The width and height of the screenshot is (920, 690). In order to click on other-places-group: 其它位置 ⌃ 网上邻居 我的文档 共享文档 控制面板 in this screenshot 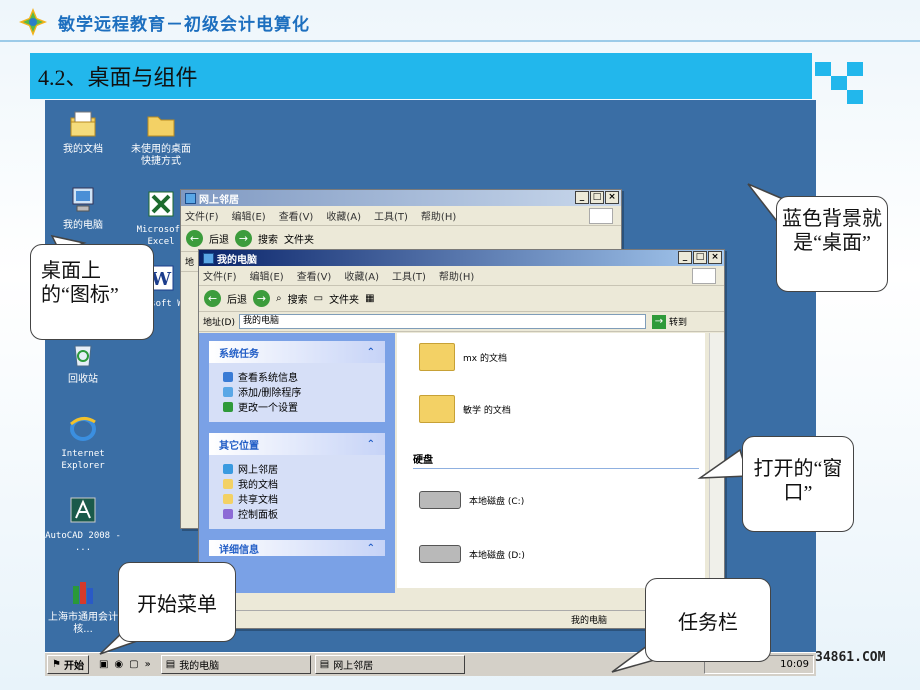, I will do `click(297, 481)`.